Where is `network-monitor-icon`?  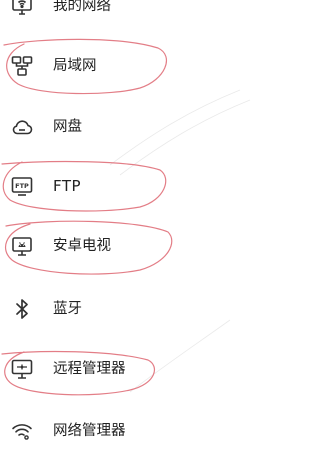 network-monitor-icon is located at coordinates (22, 9).